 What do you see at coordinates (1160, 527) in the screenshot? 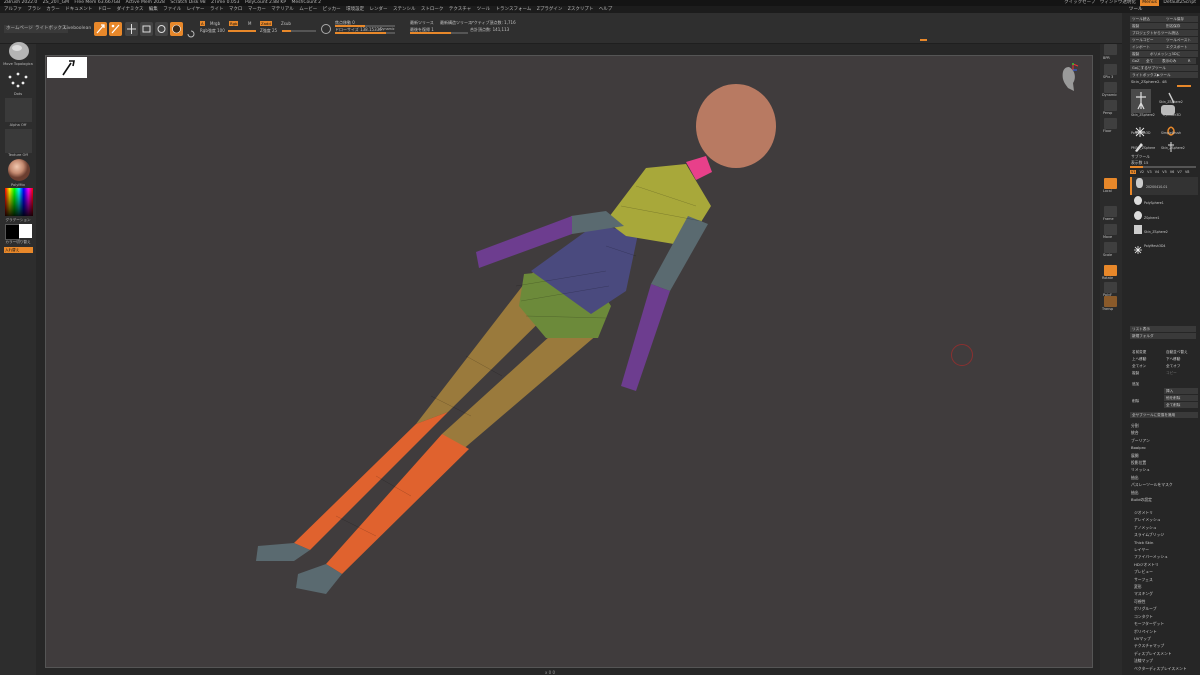
I see `menu-nanomesh: ナノメッシュ` at bounding box center [1160, 527].